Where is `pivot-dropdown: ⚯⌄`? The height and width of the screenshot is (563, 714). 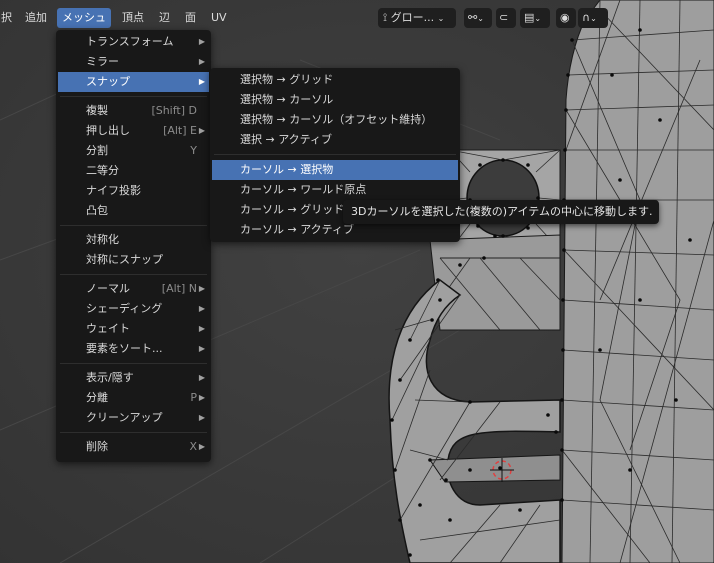
pivot-dropdown: ⚯⌄ is located at coordinates (478, 18).